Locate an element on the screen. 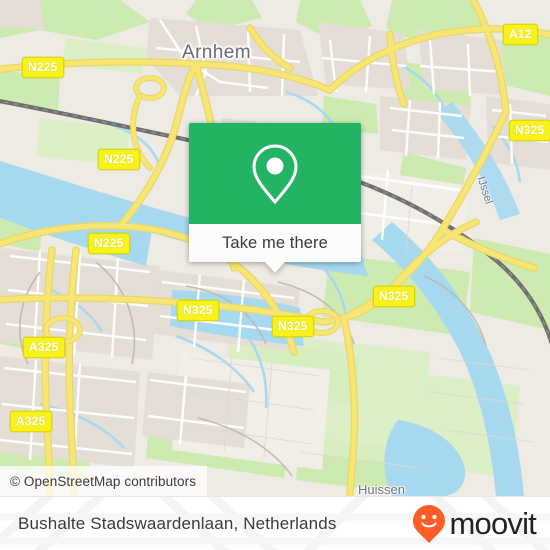 The width and height of the screenshot is (550, 550). osm-attribution: © OpenStreetMap contributors is located at coordinates (104, 481).